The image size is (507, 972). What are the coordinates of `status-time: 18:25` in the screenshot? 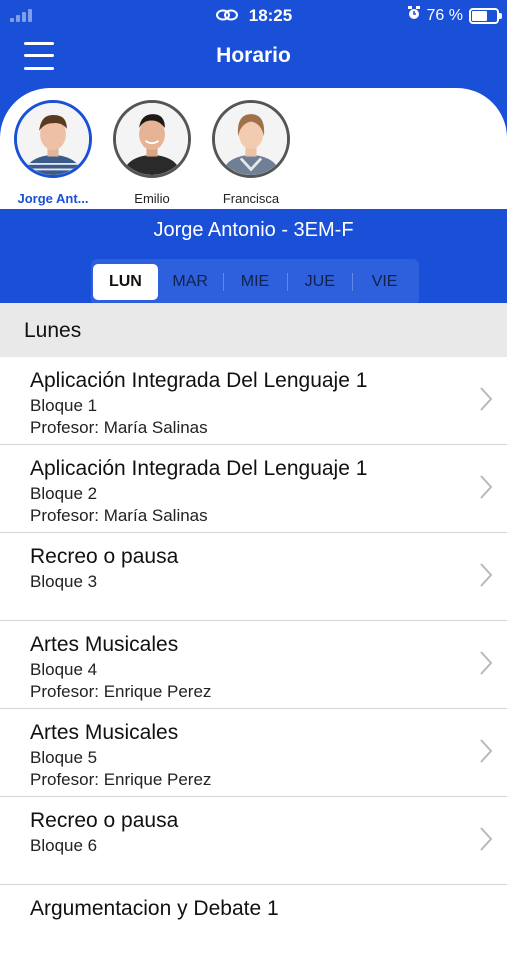 It's located at (270, 15).